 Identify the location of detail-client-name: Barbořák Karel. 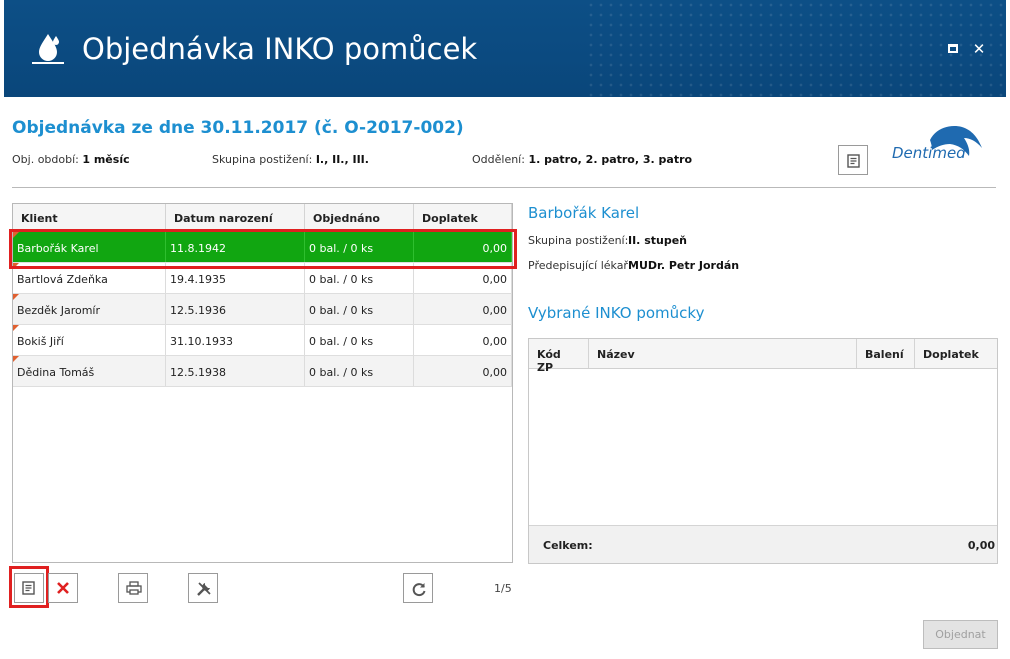
(584, 213).